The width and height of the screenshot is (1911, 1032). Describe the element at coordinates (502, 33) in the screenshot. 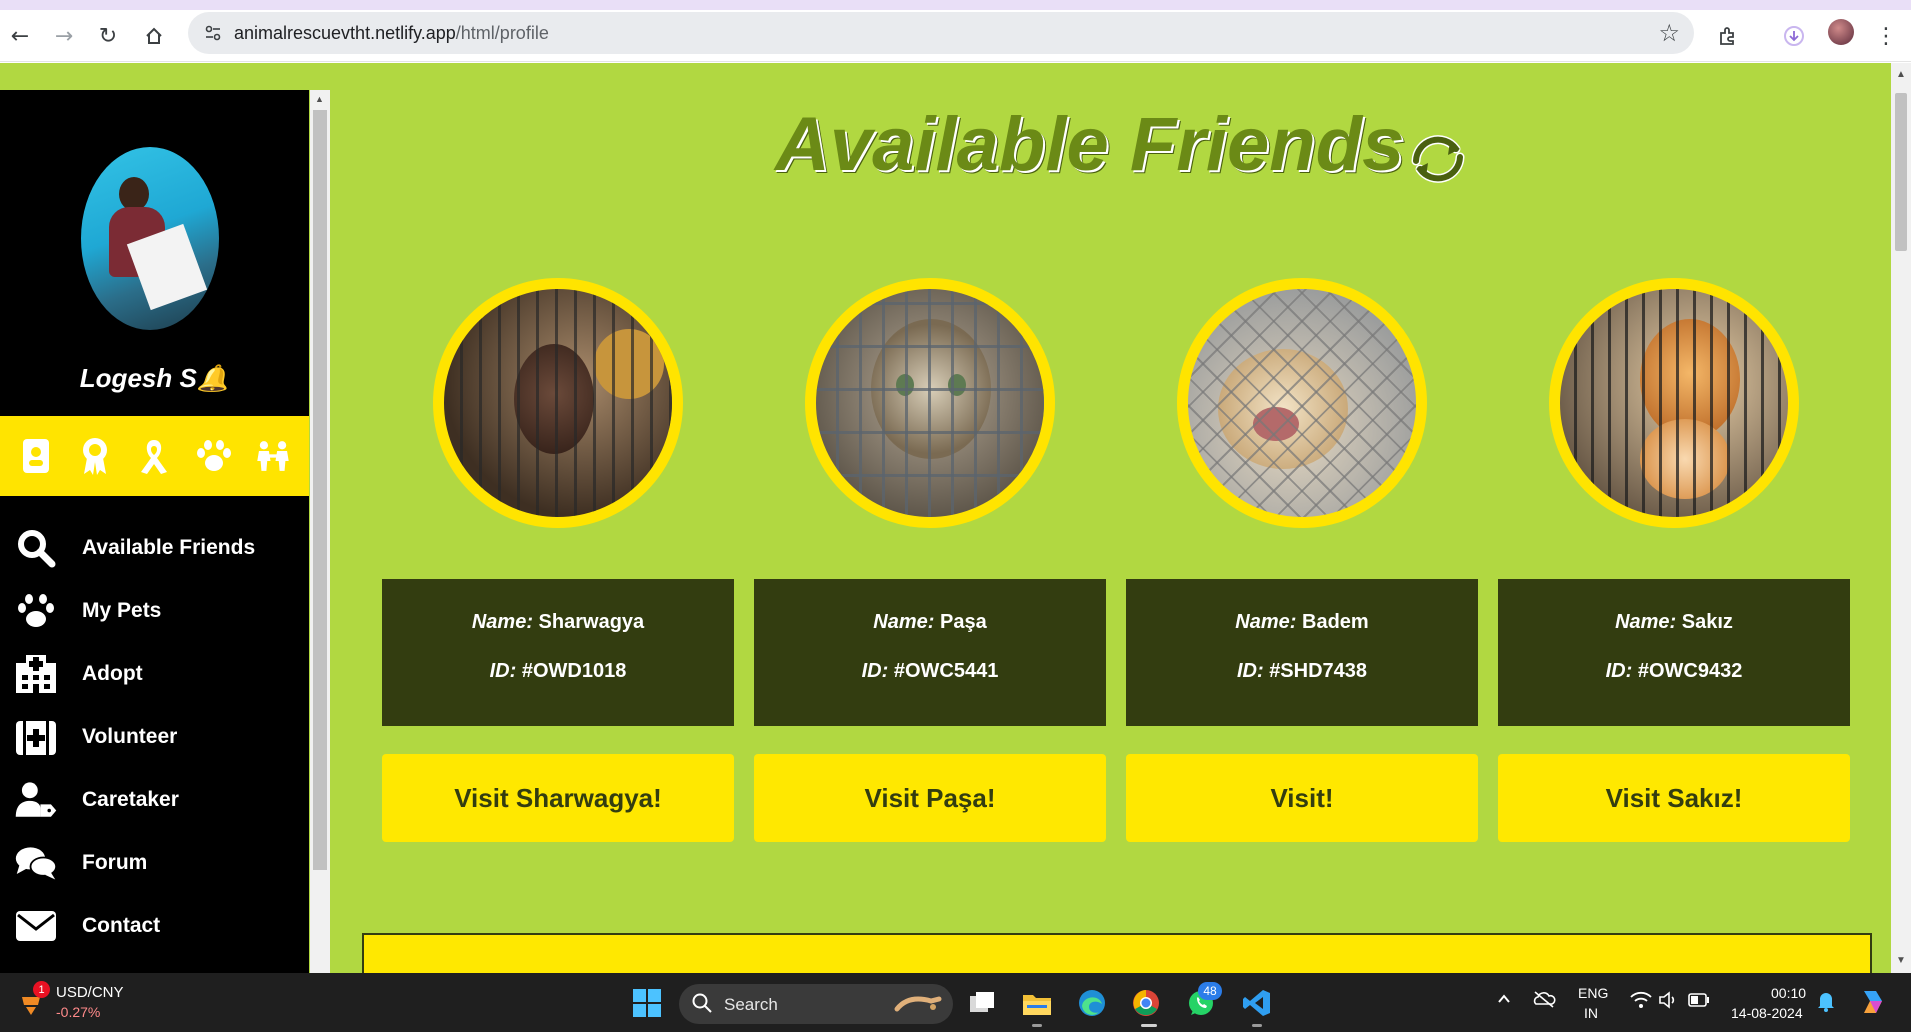

I see `url-path: /html/profile` at that location.